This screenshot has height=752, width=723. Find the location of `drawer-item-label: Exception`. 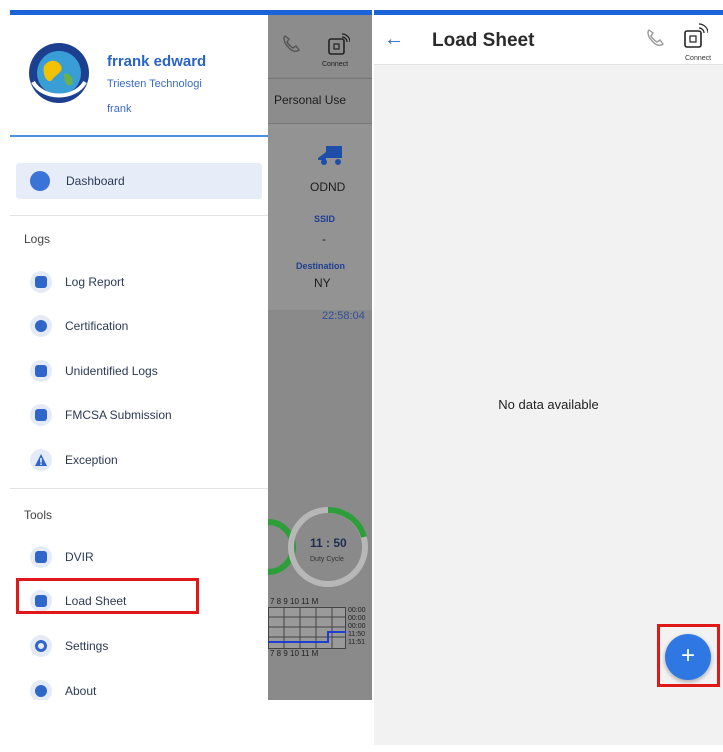

drawer-item-label: Exception is located at coordinates (91, 460).